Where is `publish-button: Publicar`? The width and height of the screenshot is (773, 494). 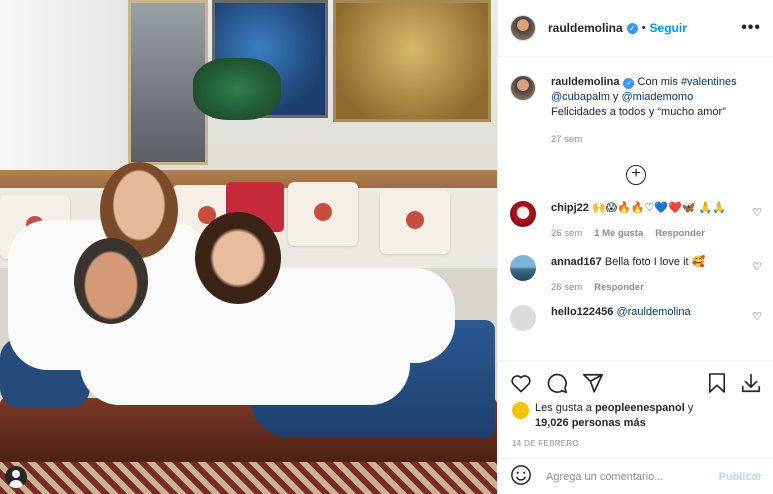
publish-button: Publicar is located at coordinates (740, 477).